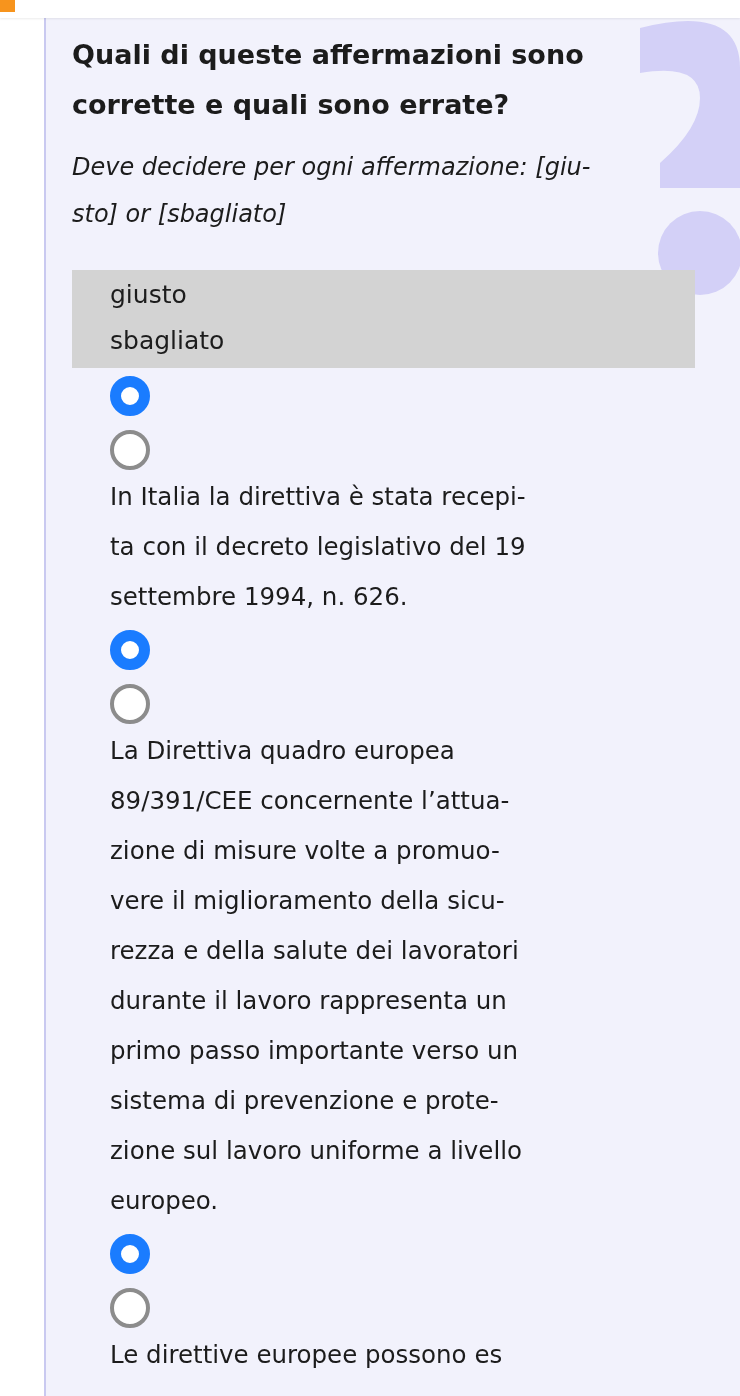 This screenshot has width=740, height=1396. I want to click on option-label: giusto, so click(149, 295).